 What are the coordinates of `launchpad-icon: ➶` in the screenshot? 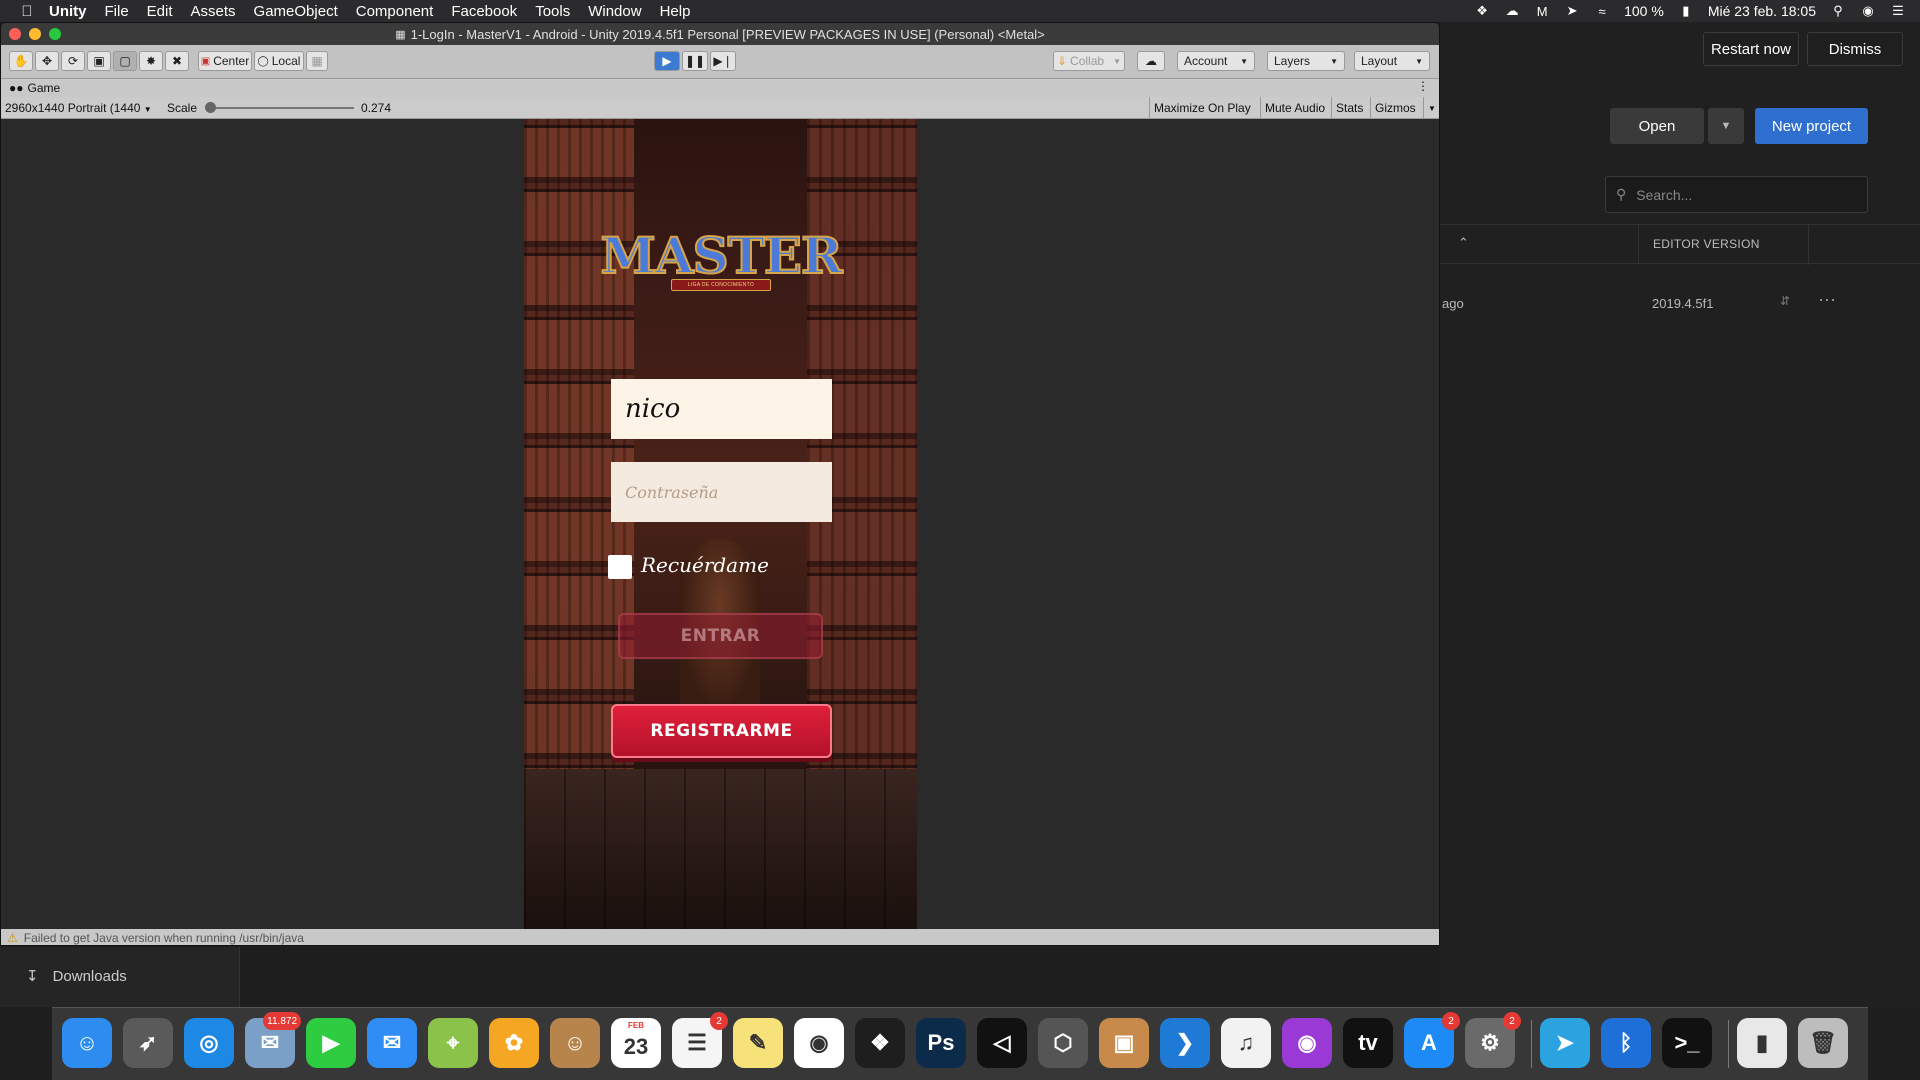 It's located at (148, 1043).